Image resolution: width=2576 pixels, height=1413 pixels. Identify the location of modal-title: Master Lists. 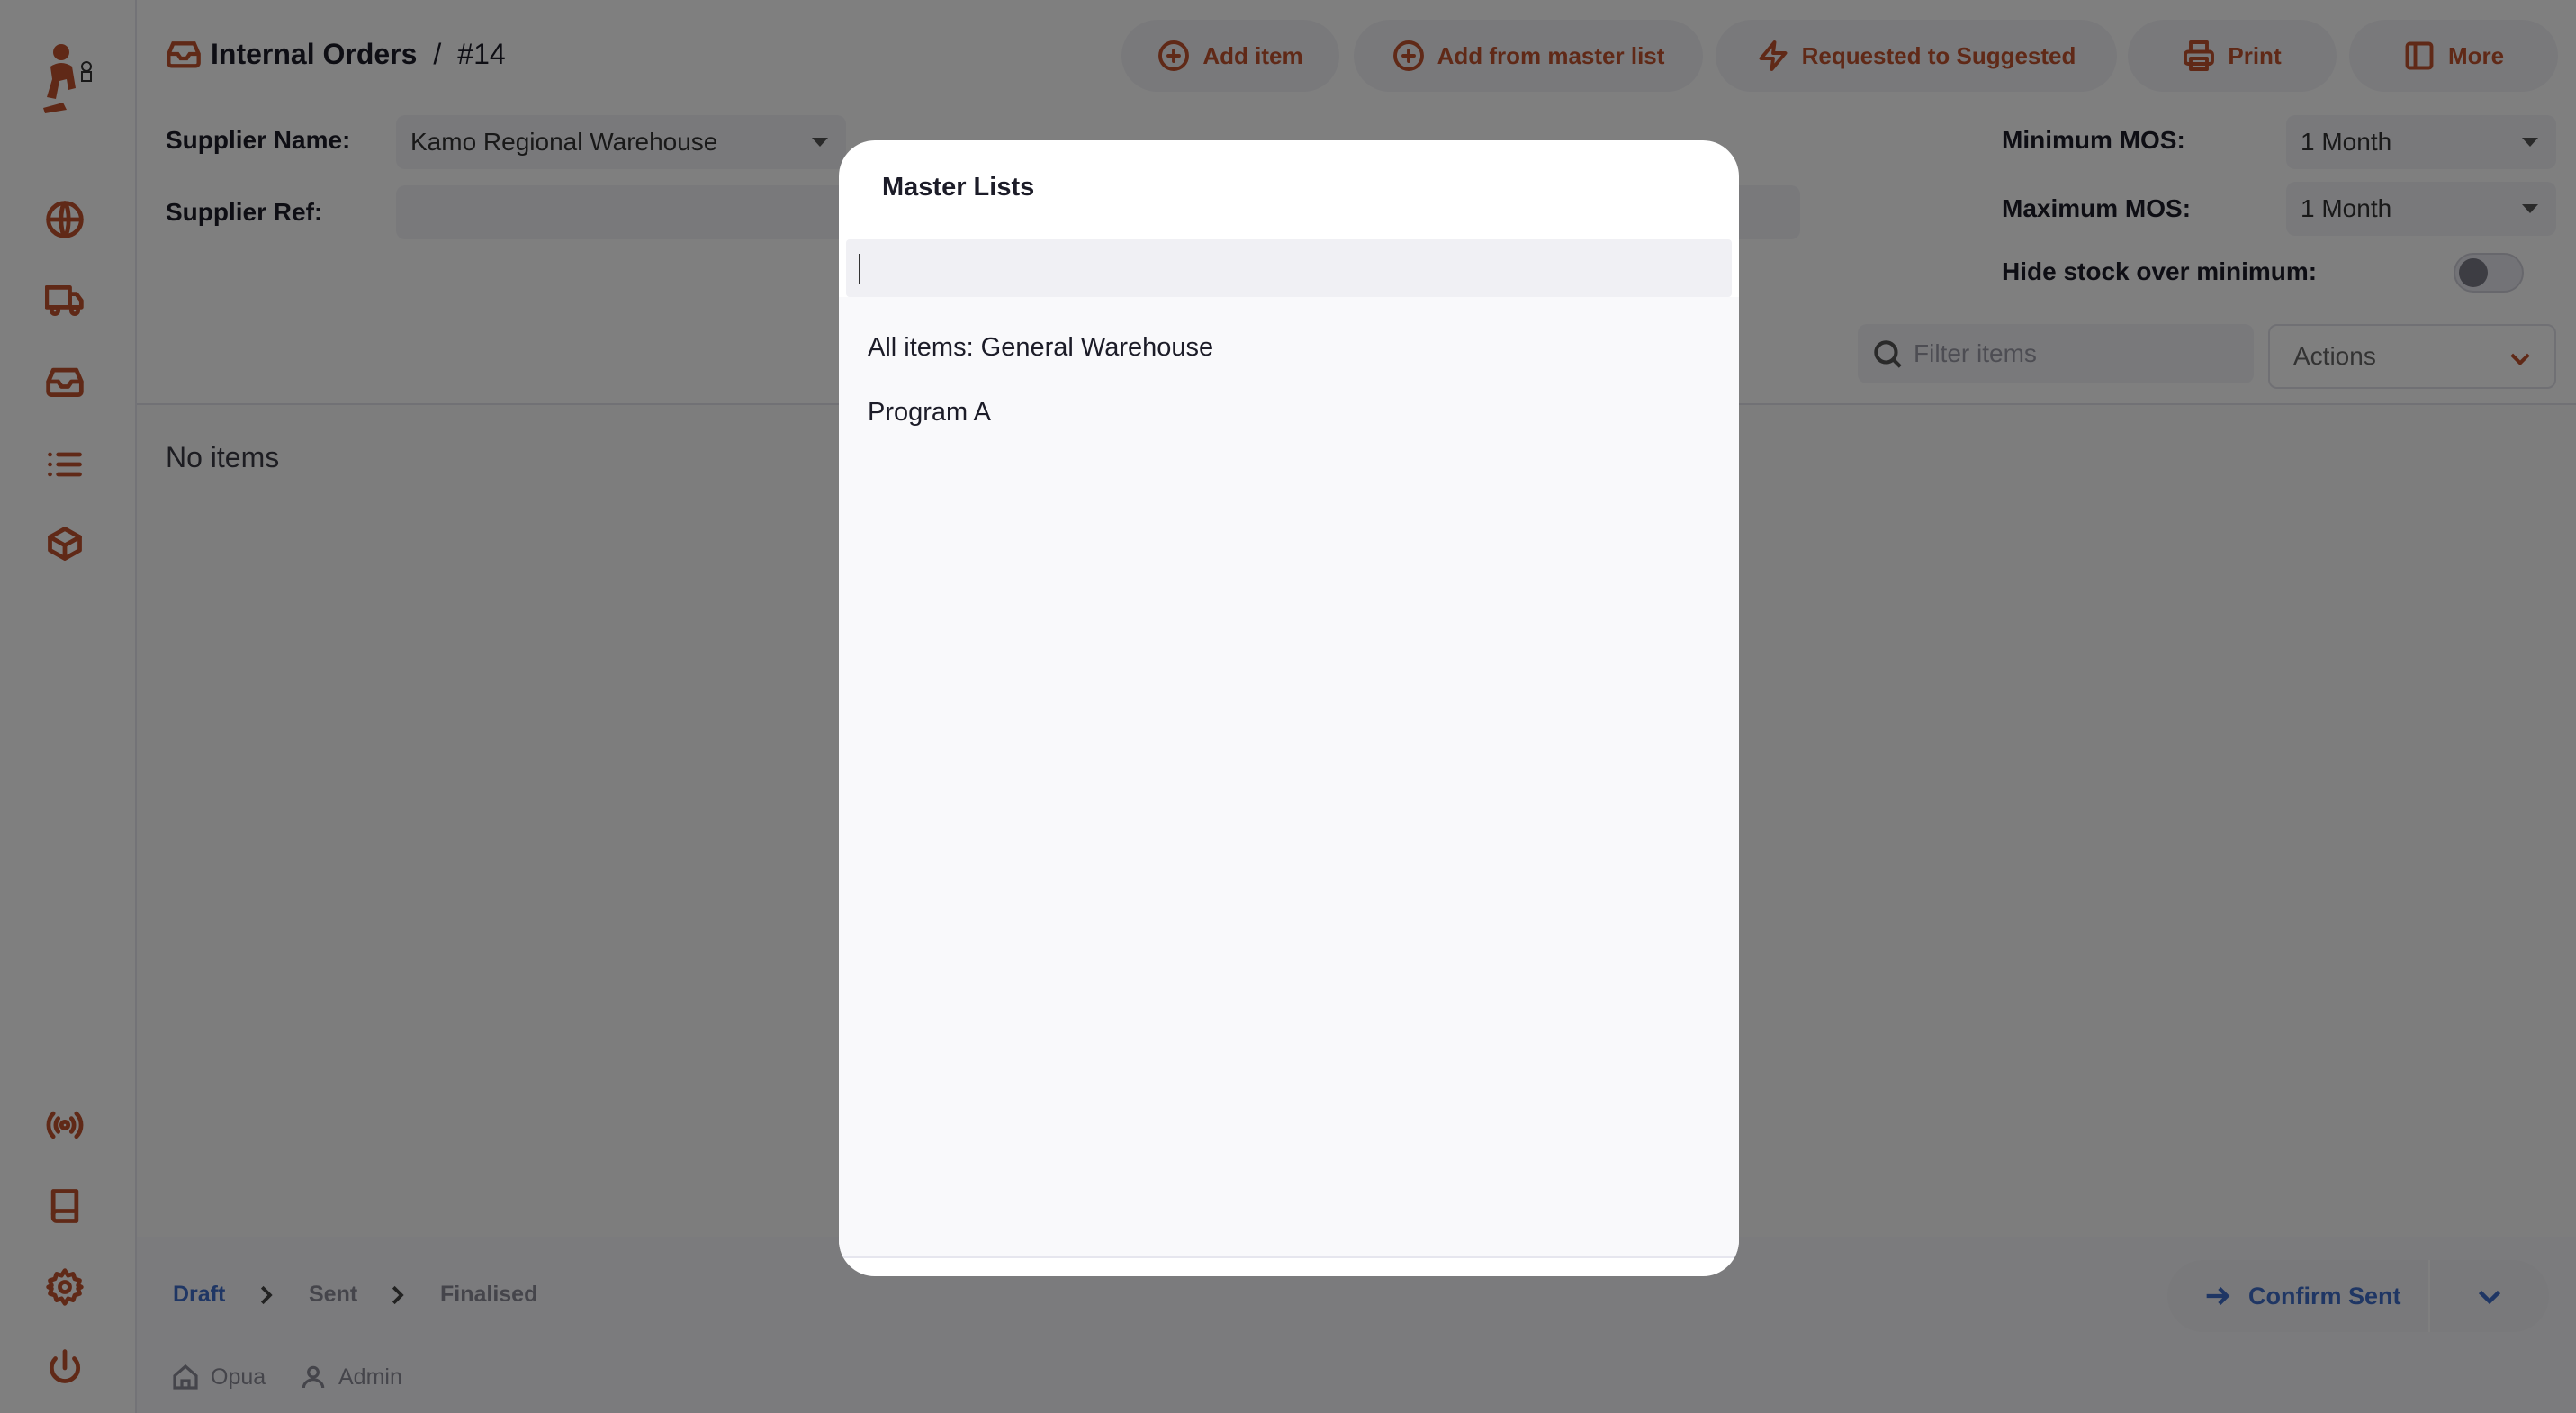
(958, 187).